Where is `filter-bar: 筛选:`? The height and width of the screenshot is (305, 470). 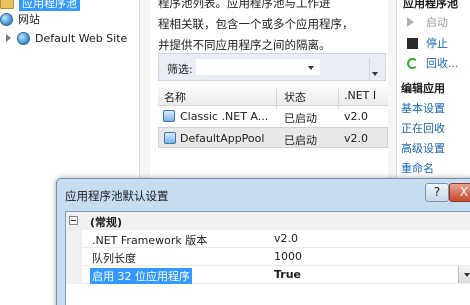
filter-bar: 筛选: is located at coordinates (272, 67).